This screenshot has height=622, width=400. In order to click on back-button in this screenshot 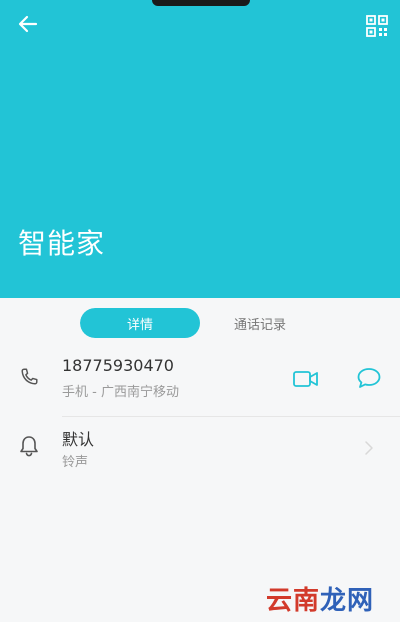, I will do `click(28, 24)`.